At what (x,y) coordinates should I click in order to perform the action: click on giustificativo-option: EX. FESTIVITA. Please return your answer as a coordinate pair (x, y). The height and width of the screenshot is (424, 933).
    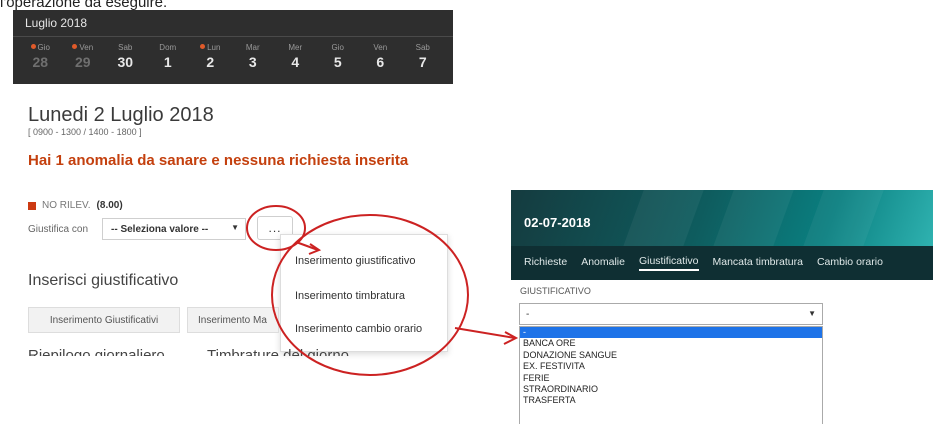
    Looking at the image, I should click on (671, 366).